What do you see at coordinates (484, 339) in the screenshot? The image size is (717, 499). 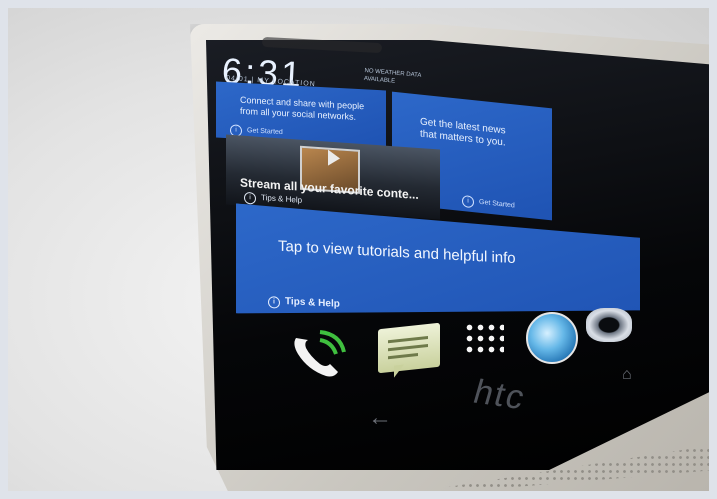 I see `apps-icon` at bounding box center [484, 339].